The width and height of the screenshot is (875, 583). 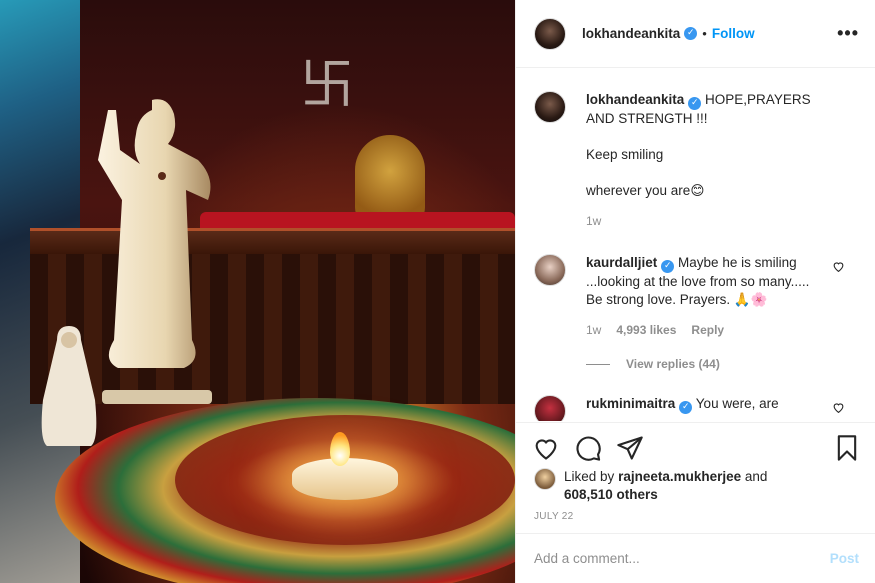 I want to click on comment-likes: 4,993 likes, so click(x=646, y=330).